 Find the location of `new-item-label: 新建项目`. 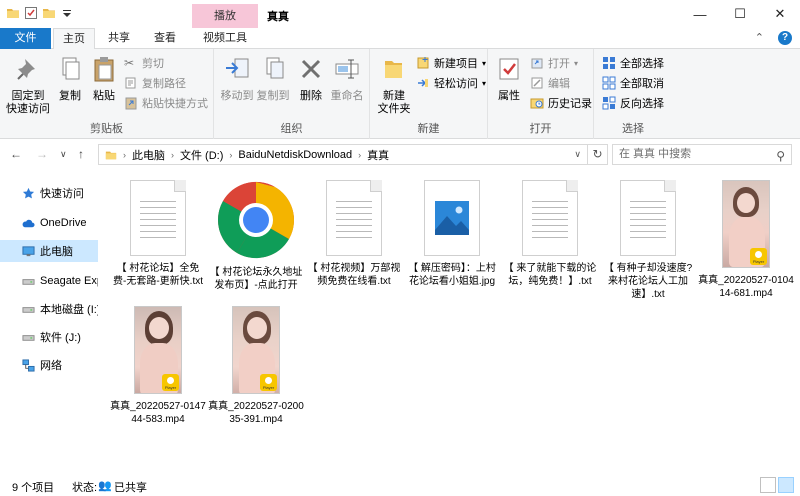

new-item-label: 新建项目 is located at coordinates (456, 64).